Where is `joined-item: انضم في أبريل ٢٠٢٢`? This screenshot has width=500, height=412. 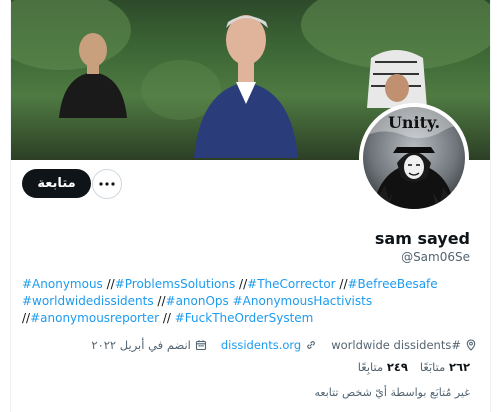
joined-item: انضم في أبريل ٢٠٢٢ is located at coordinates (148, 345).